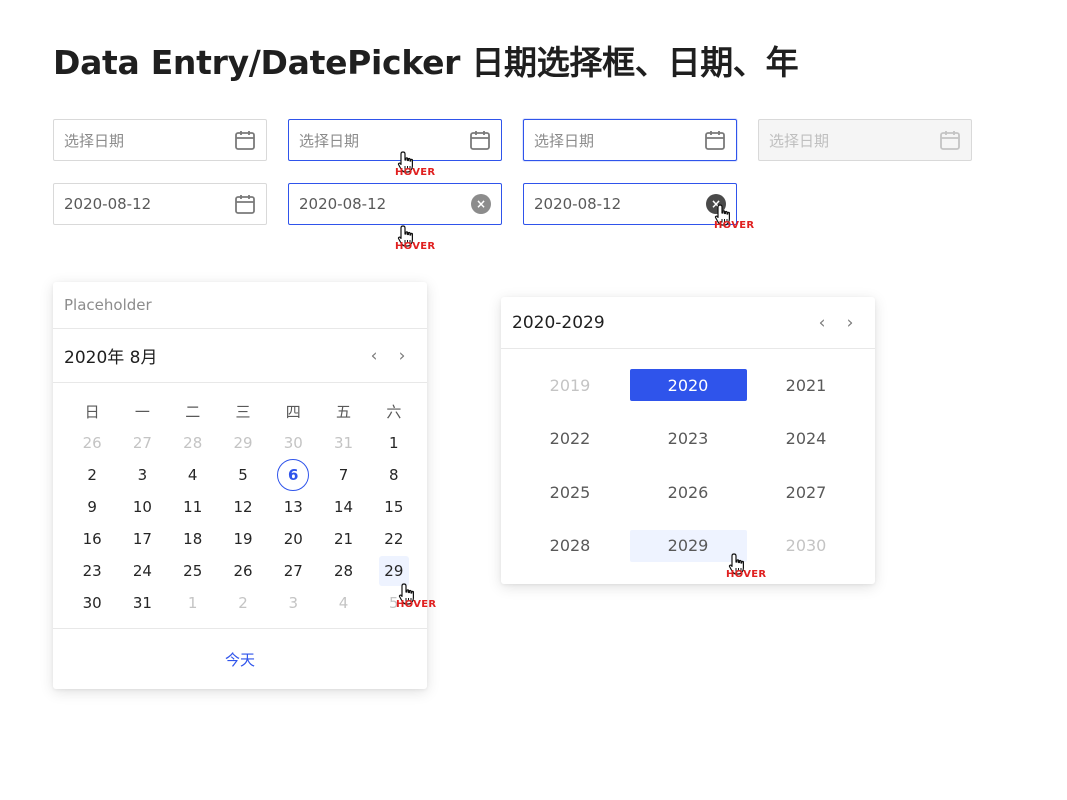 This screenshot has width=1067, height=800. What do you see at coordinates (142, 507) in the screenshot?
I see `calendar-day-cell: 10` at bounding box center [142, 507].